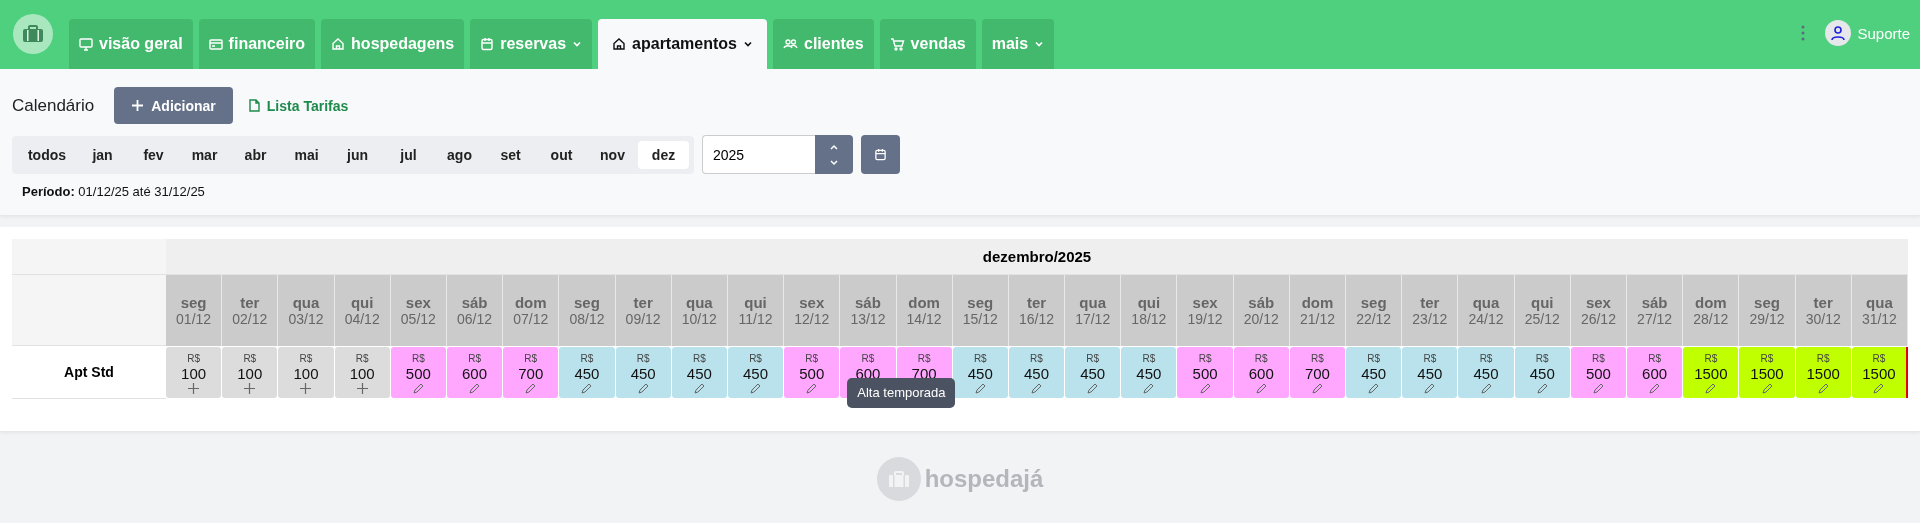 This screenshot has width=1920, height=523. Describe the element at coordinates (984, 479) in the screenshot. I see `brand-name: hospedajá` at that location.